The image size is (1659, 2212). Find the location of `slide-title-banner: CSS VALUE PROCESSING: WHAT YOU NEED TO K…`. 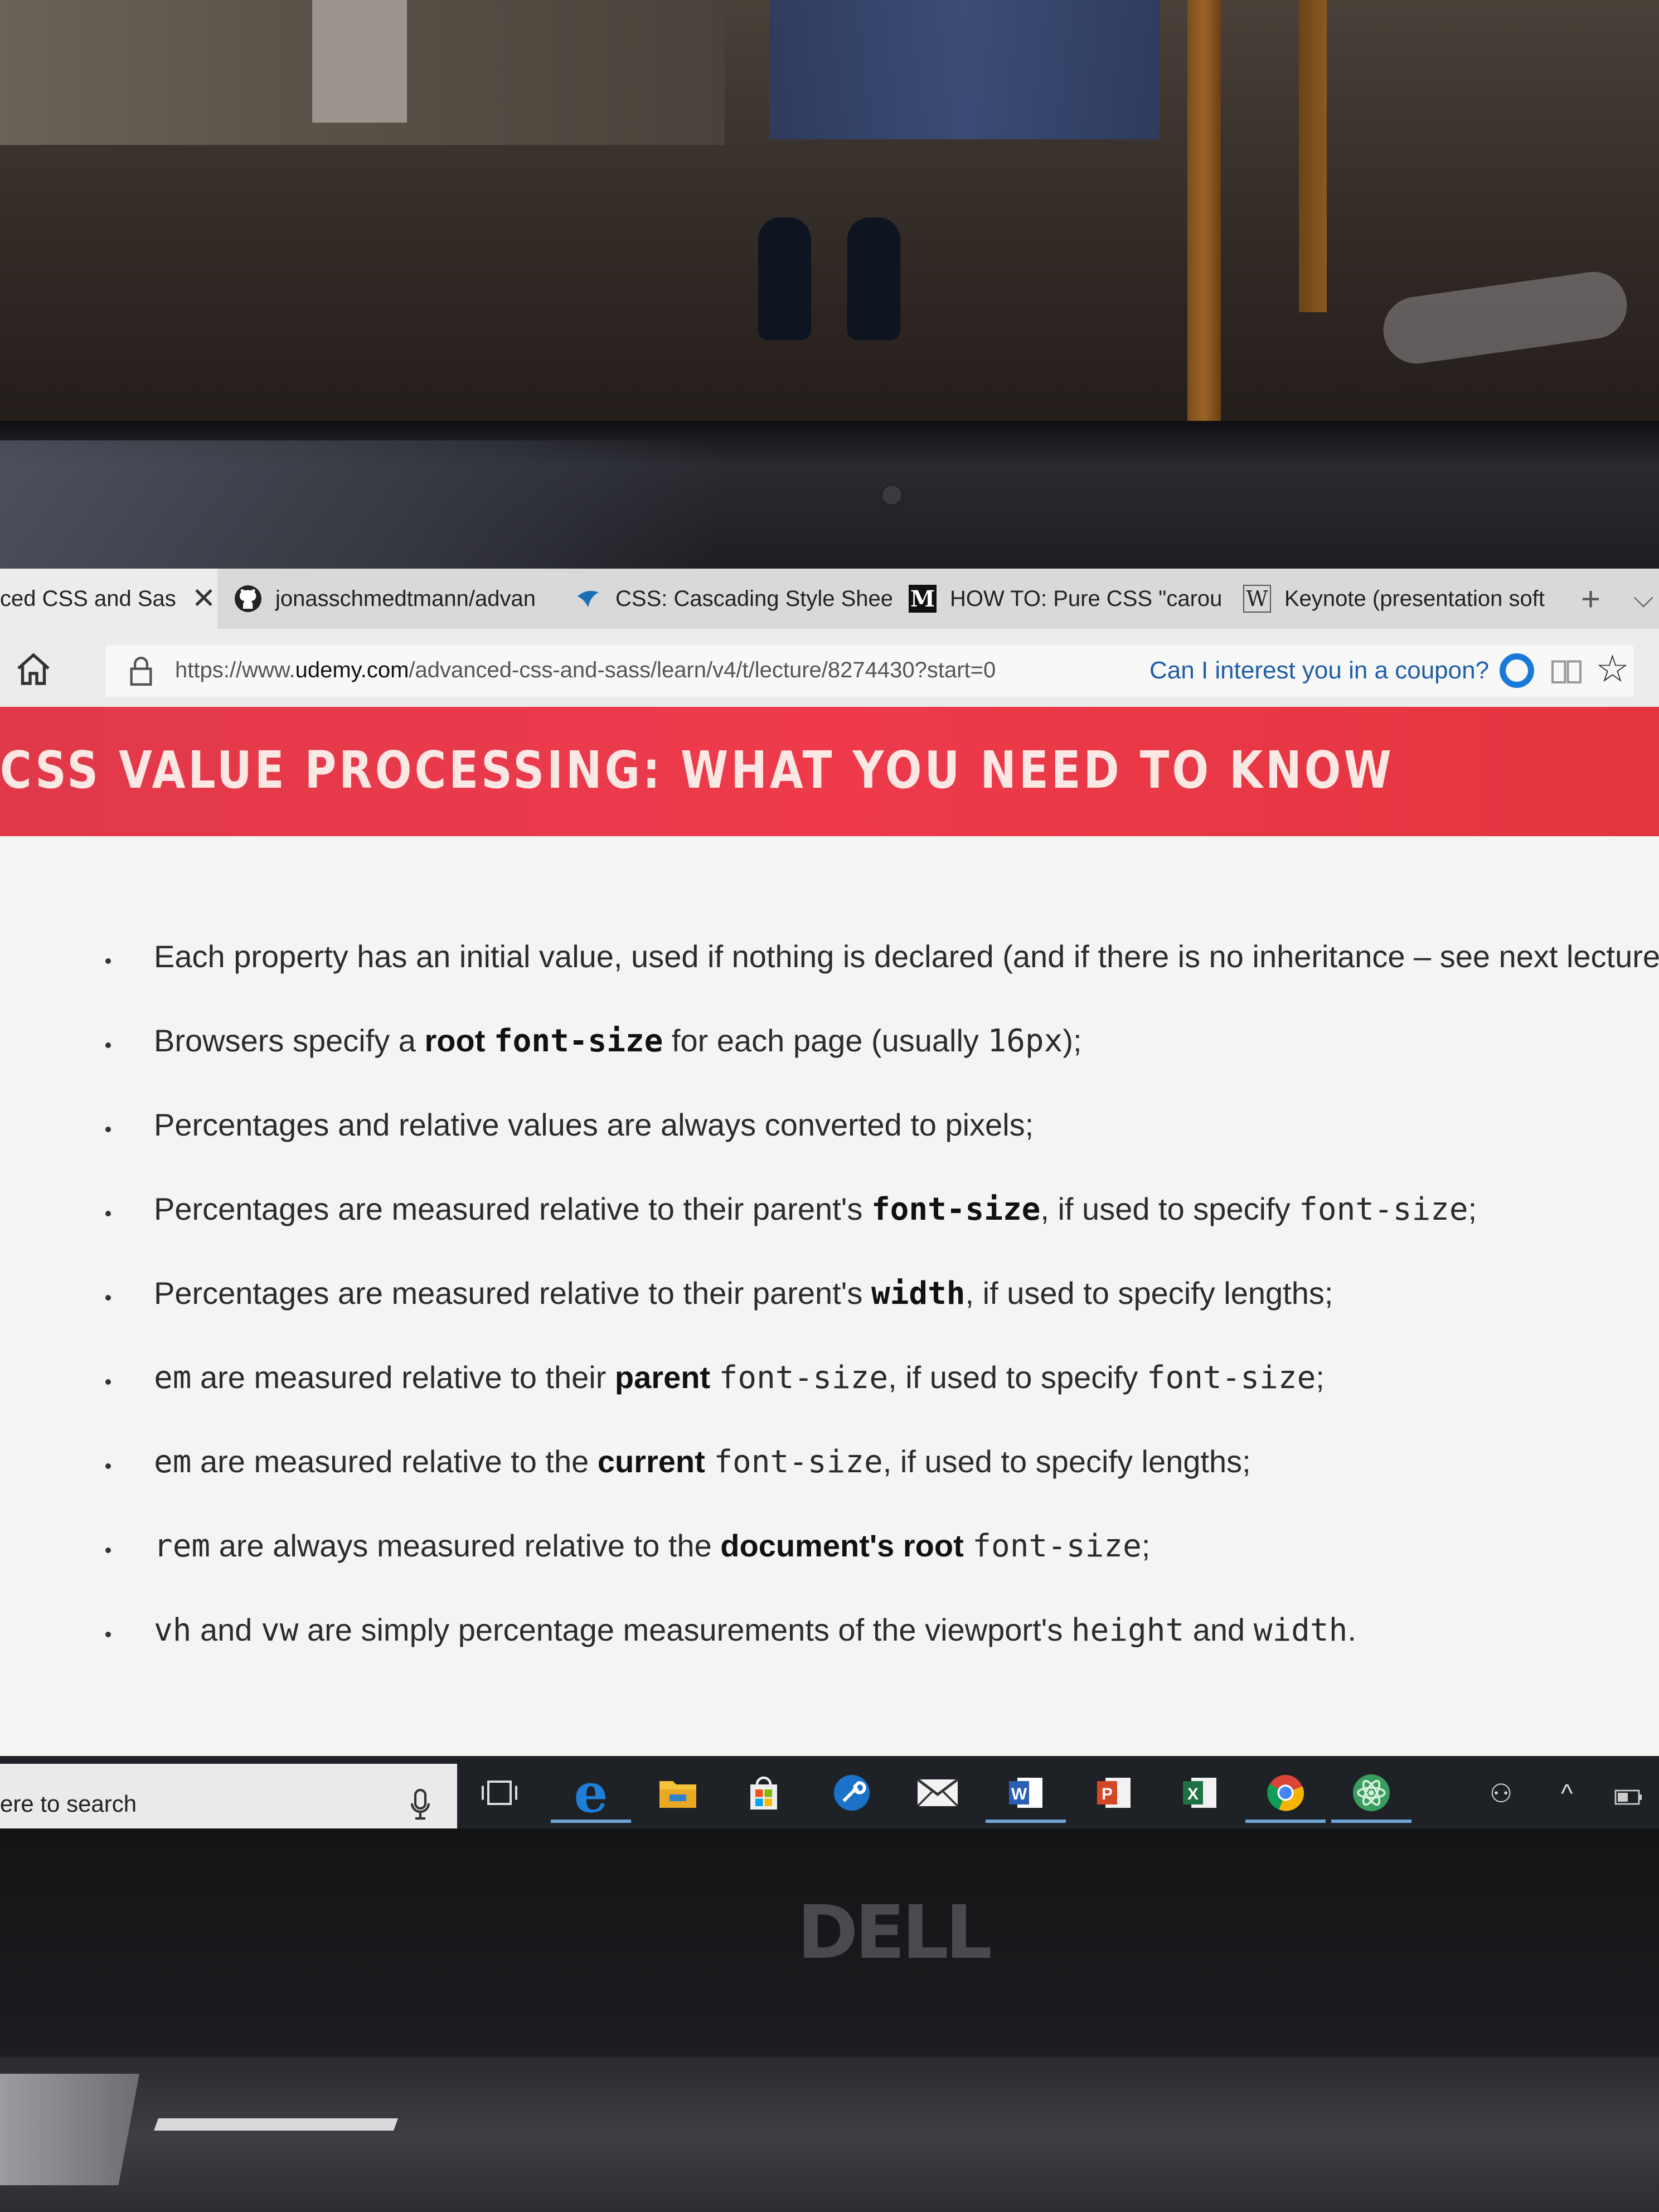

slide-title-banner: CSS VALUE PROCESSING: WHAT YOU NEED TO K… is located at coordinates (829, 771).